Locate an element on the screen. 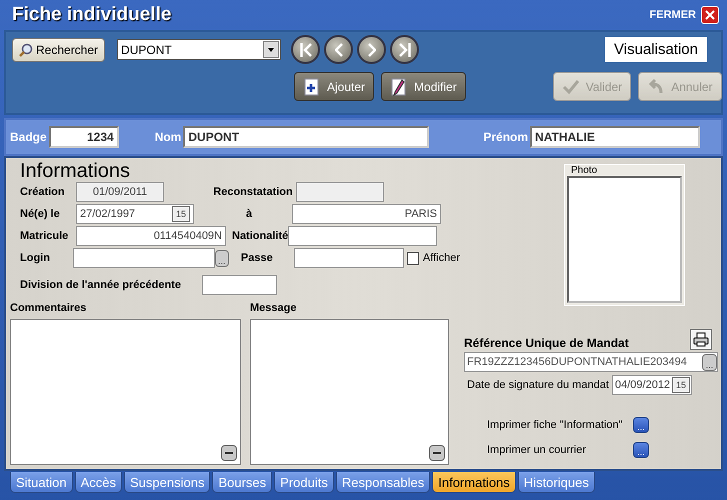 Image resolution: width=727 pixels, height=500 pixels. document-plus-icon is located at coordinates (312, 87).